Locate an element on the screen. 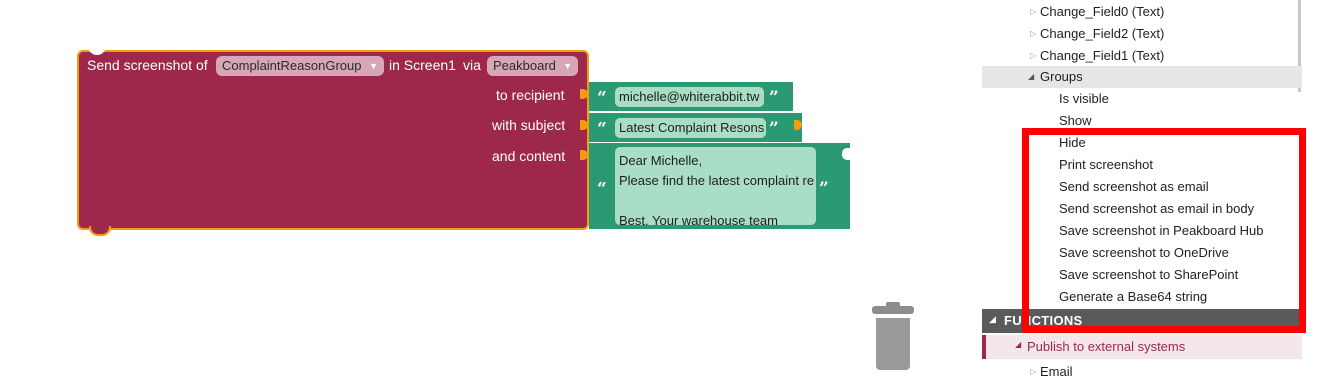  toolbox-item: Change_Field0 (Text) is located at coordinates (1102, 12).